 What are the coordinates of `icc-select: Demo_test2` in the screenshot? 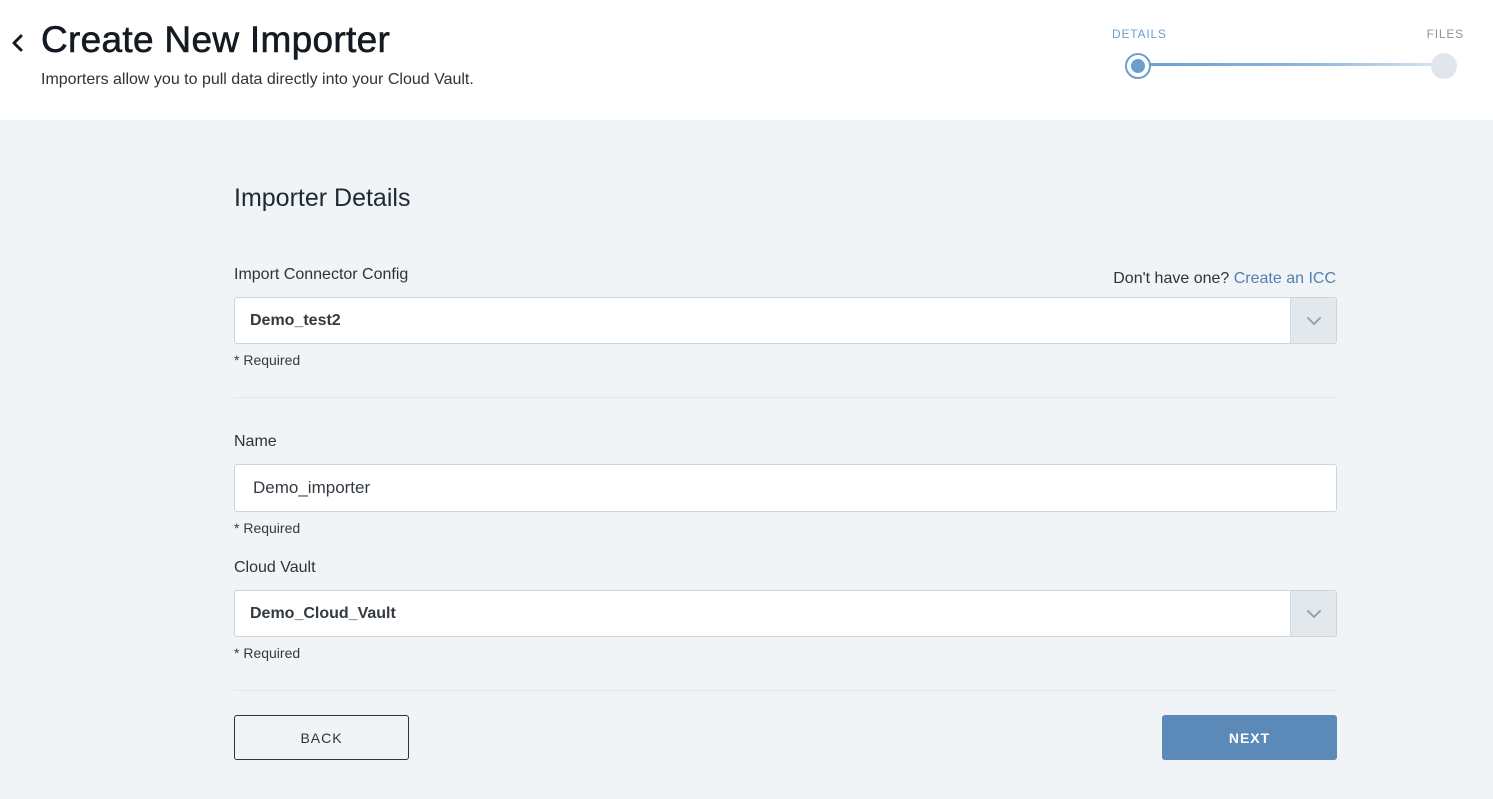 It's located at (785, 320).